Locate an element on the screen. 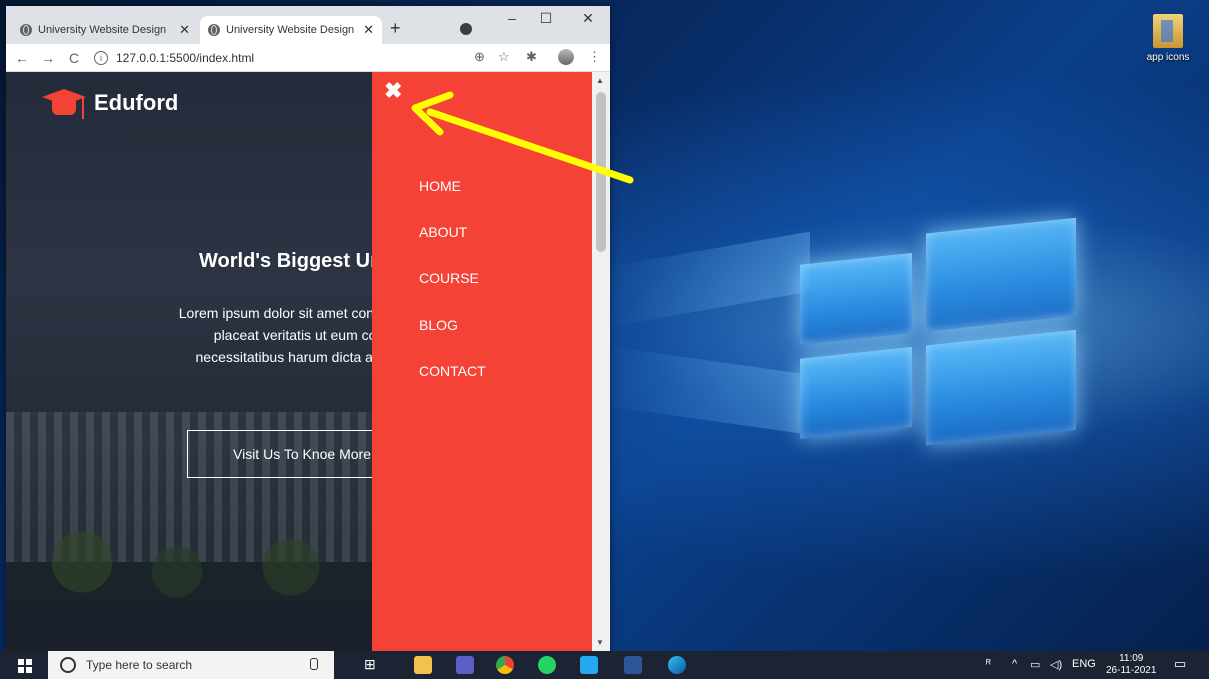 This screenshot has height=679, width=1209. taskbar-search-box: Type here to search is located at coordinates (191, 665).